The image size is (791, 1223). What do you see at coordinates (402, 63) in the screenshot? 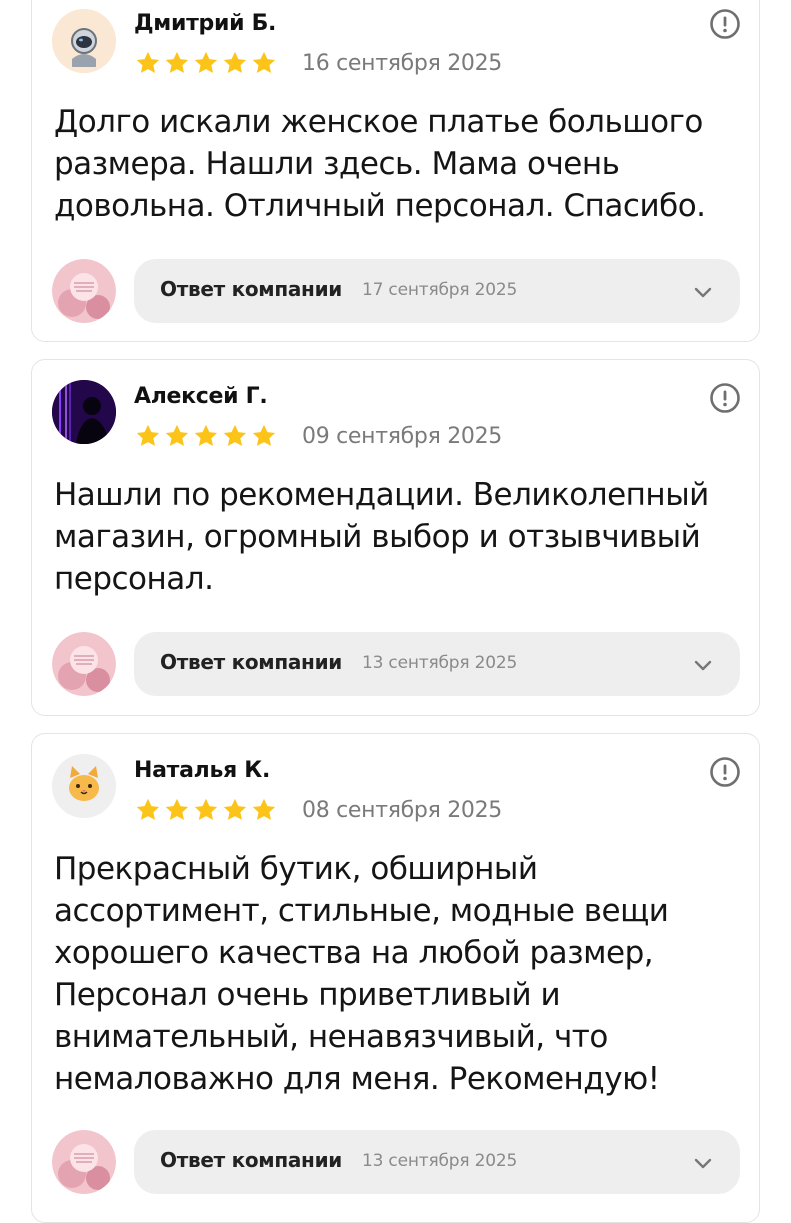
I see `review-date: 16 сентября 2025` at bounding box center [402, 63].